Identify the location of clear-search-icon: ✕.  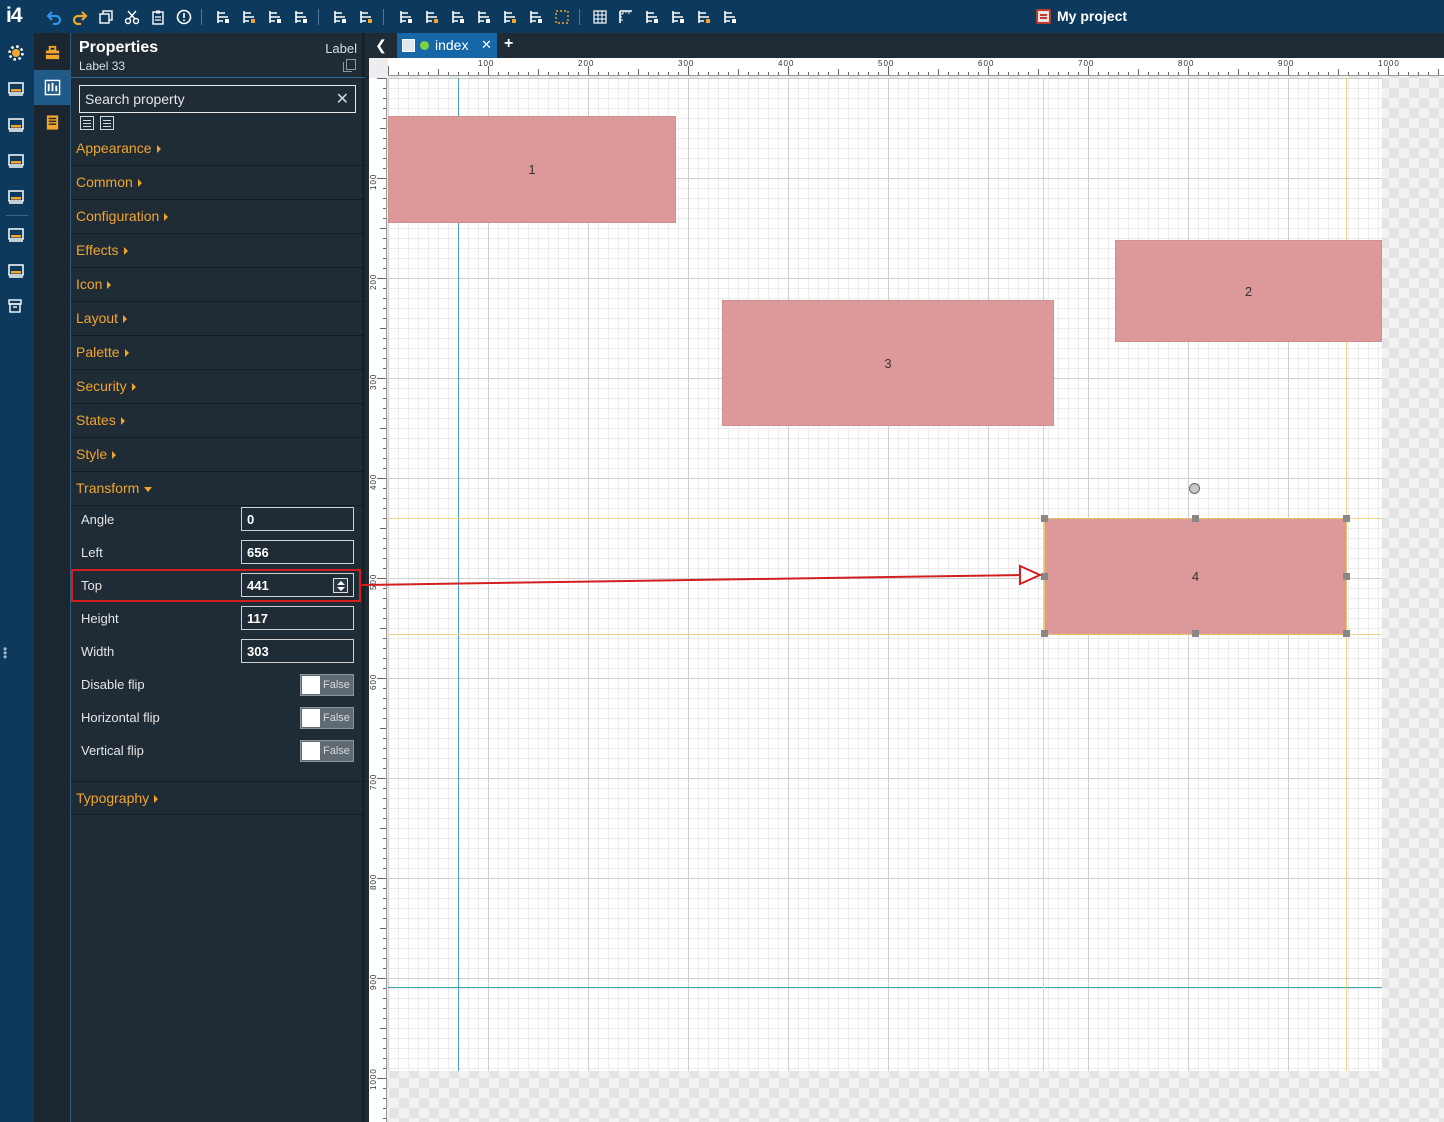
(342, 99).